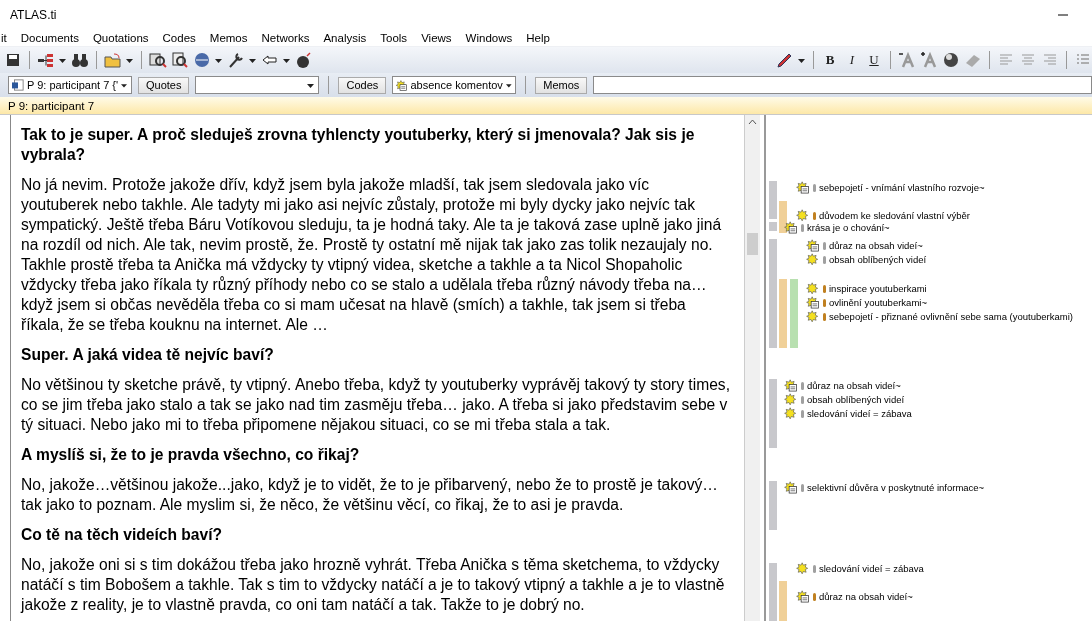  I want to click on answer-text: No, jakože oni si s tim dokážou třeba jako hrozně vyhrát. Třeba Anička s těma sketchema, to vždycky natáčí s tim Bobošem a takhle. Tak s tim to vždycky natáčí a je to takový vtipný a takhle a je to vlastně jakože z reality, je to vlastně pravda, co oni tam natáčí a tak. Takže to je dobrý no., so click(373, 585).